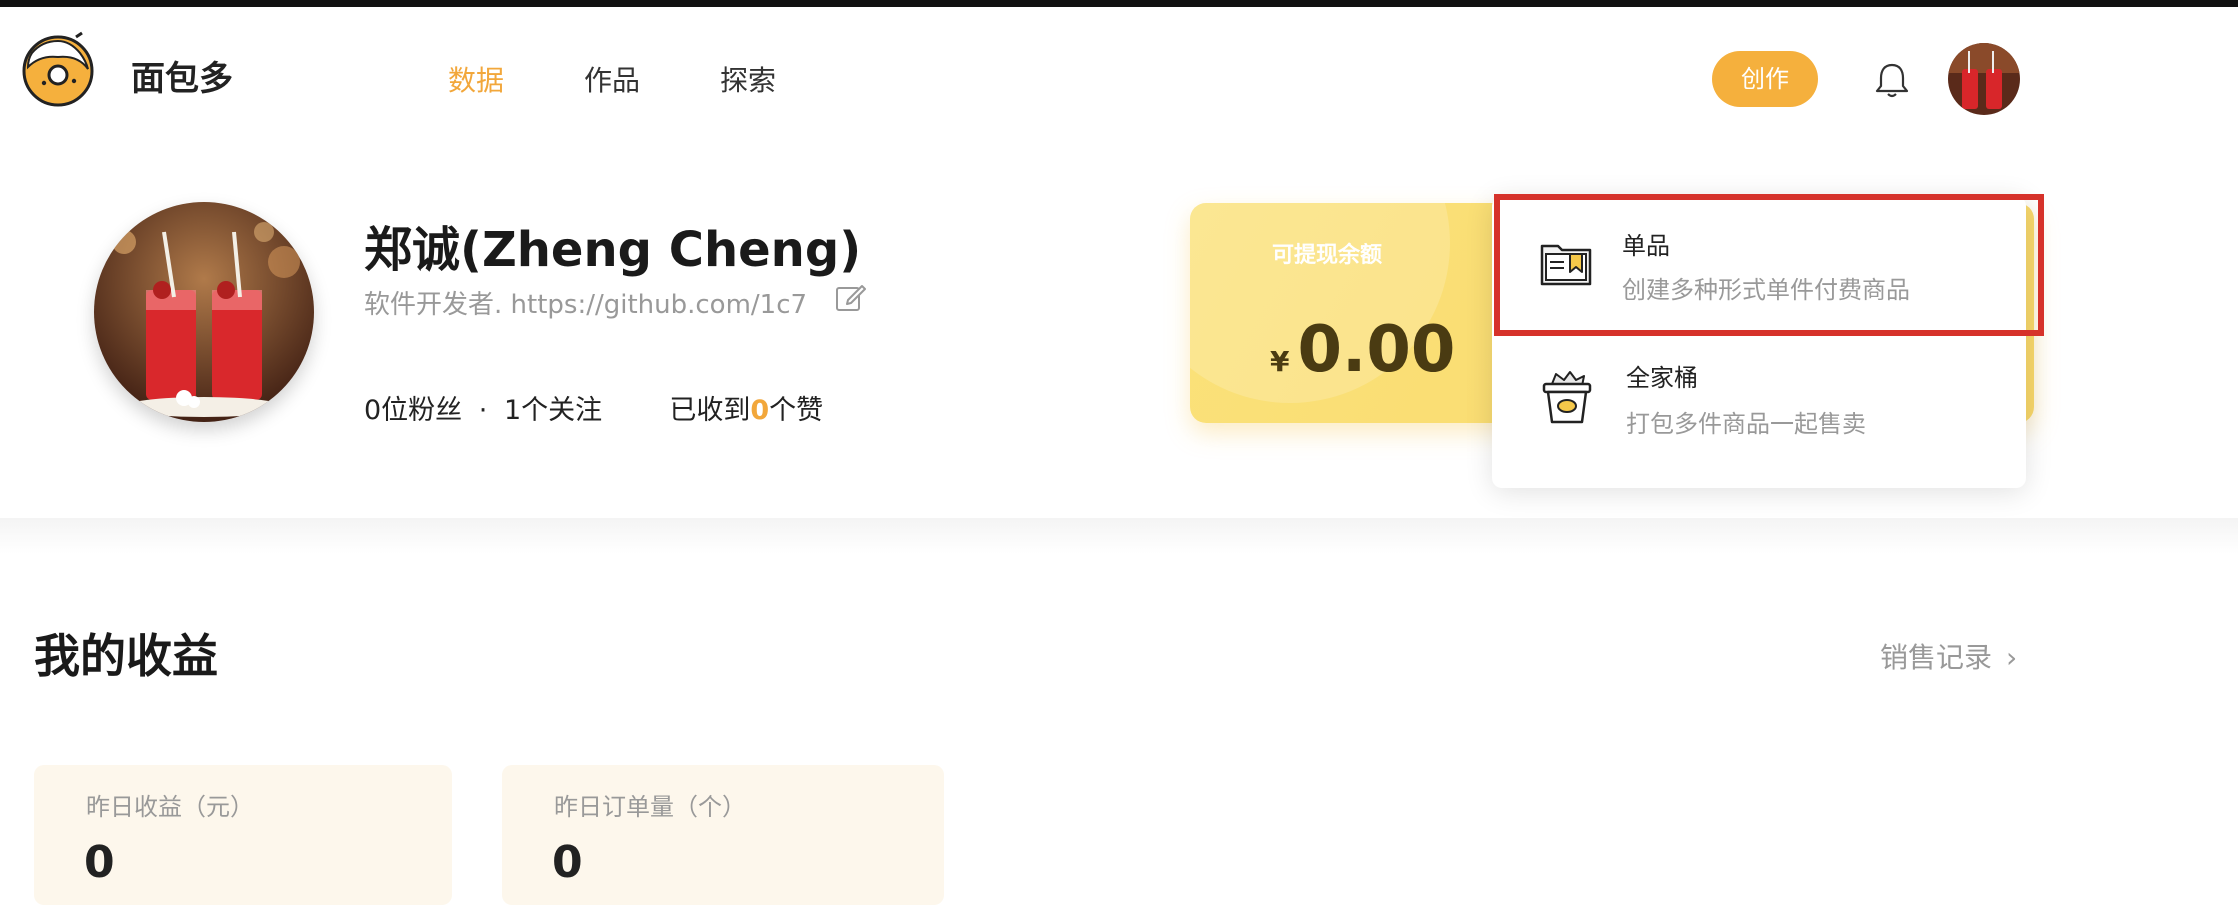 The image size is (2238, 905). I want to click on balance-label: 可提现余额, so click(1327, 255).